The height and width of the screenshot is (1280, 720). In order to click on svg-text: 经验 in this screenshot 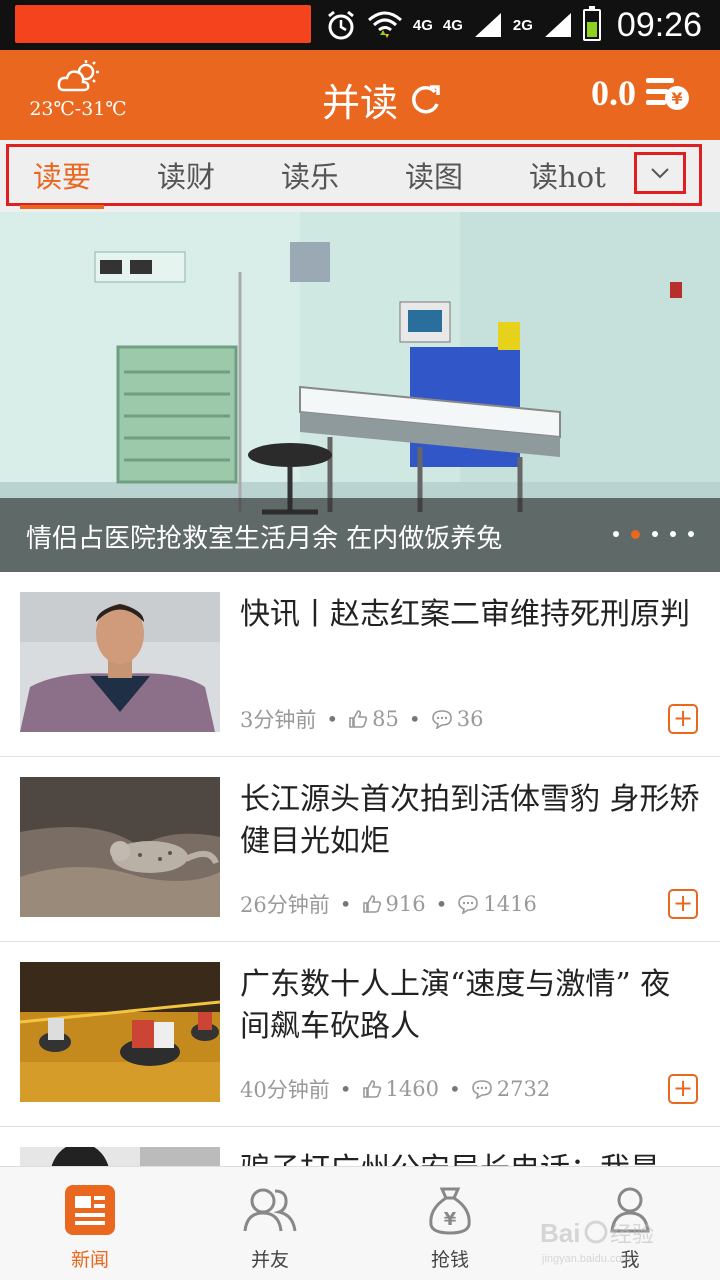, I will do `click(632, 1235)`.